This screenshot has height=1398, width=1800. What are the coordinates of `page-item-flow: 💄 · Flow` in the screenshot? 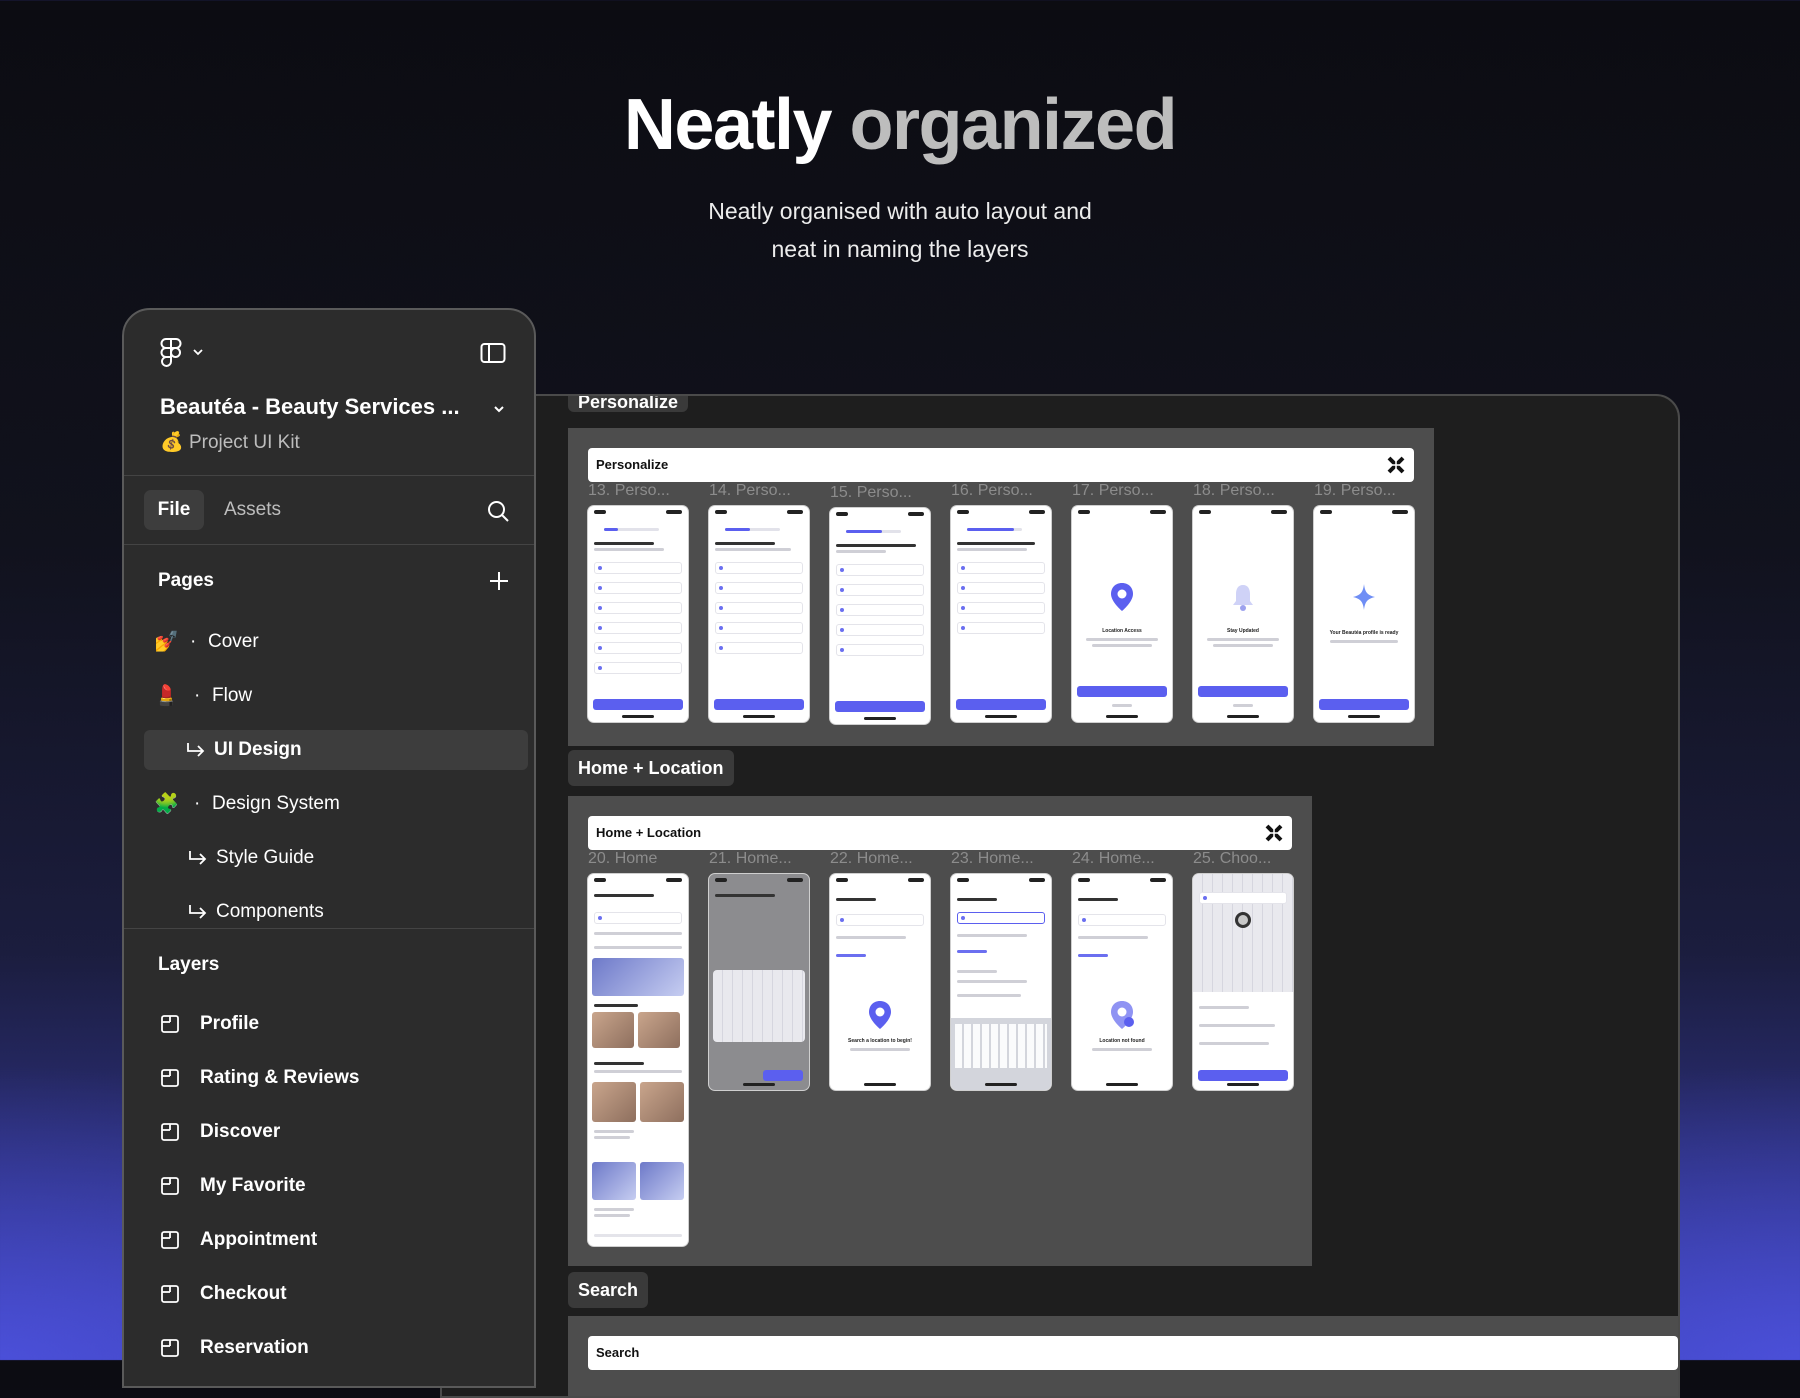 It's located at (329, 696).